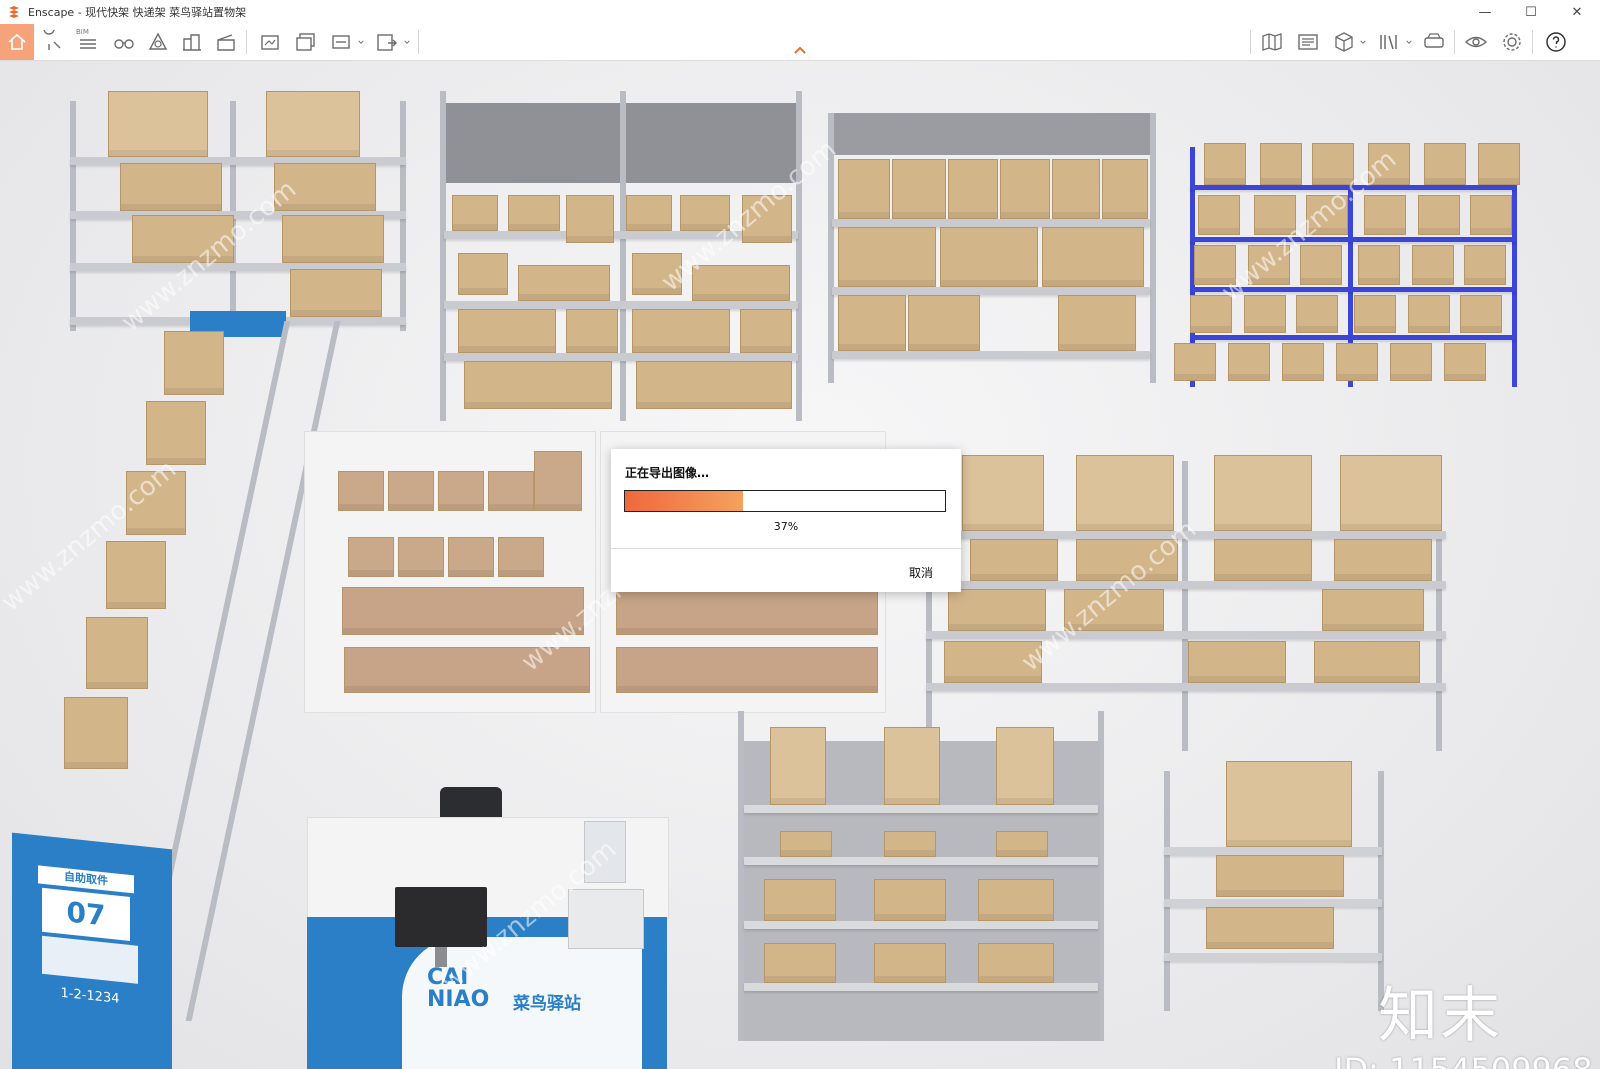 Image resolution: width=1600 pixels, height=1069 pixels. What do you see at coordinates (341, 42) in the screenshot?
I see `panorama-360-icon` at bounding box center [341, 42].